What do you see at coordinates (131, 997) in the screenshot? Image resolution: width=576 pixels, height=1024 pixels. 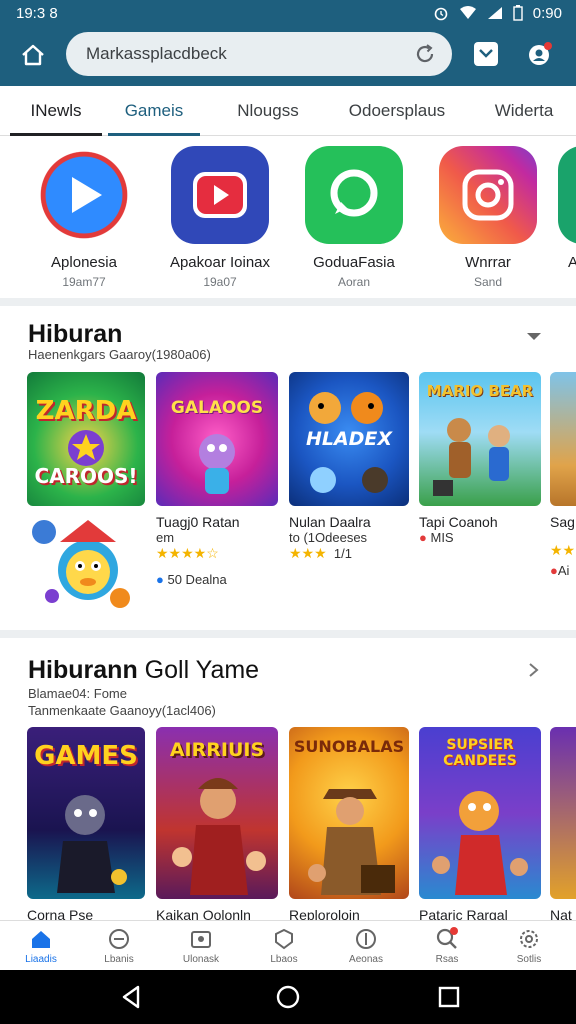 I see `back-icon` at bounding box center [131, 997].